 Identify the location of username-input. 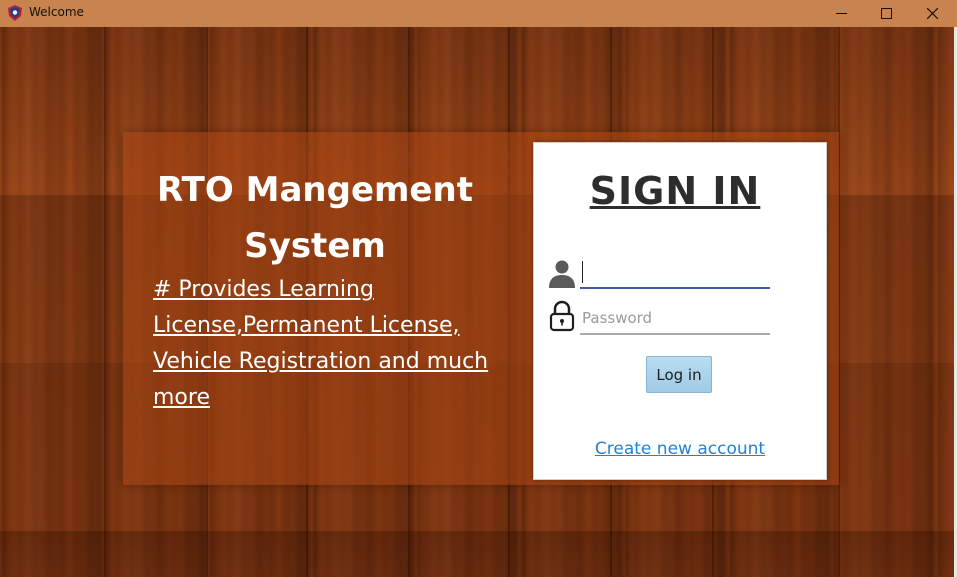
(675, 273).